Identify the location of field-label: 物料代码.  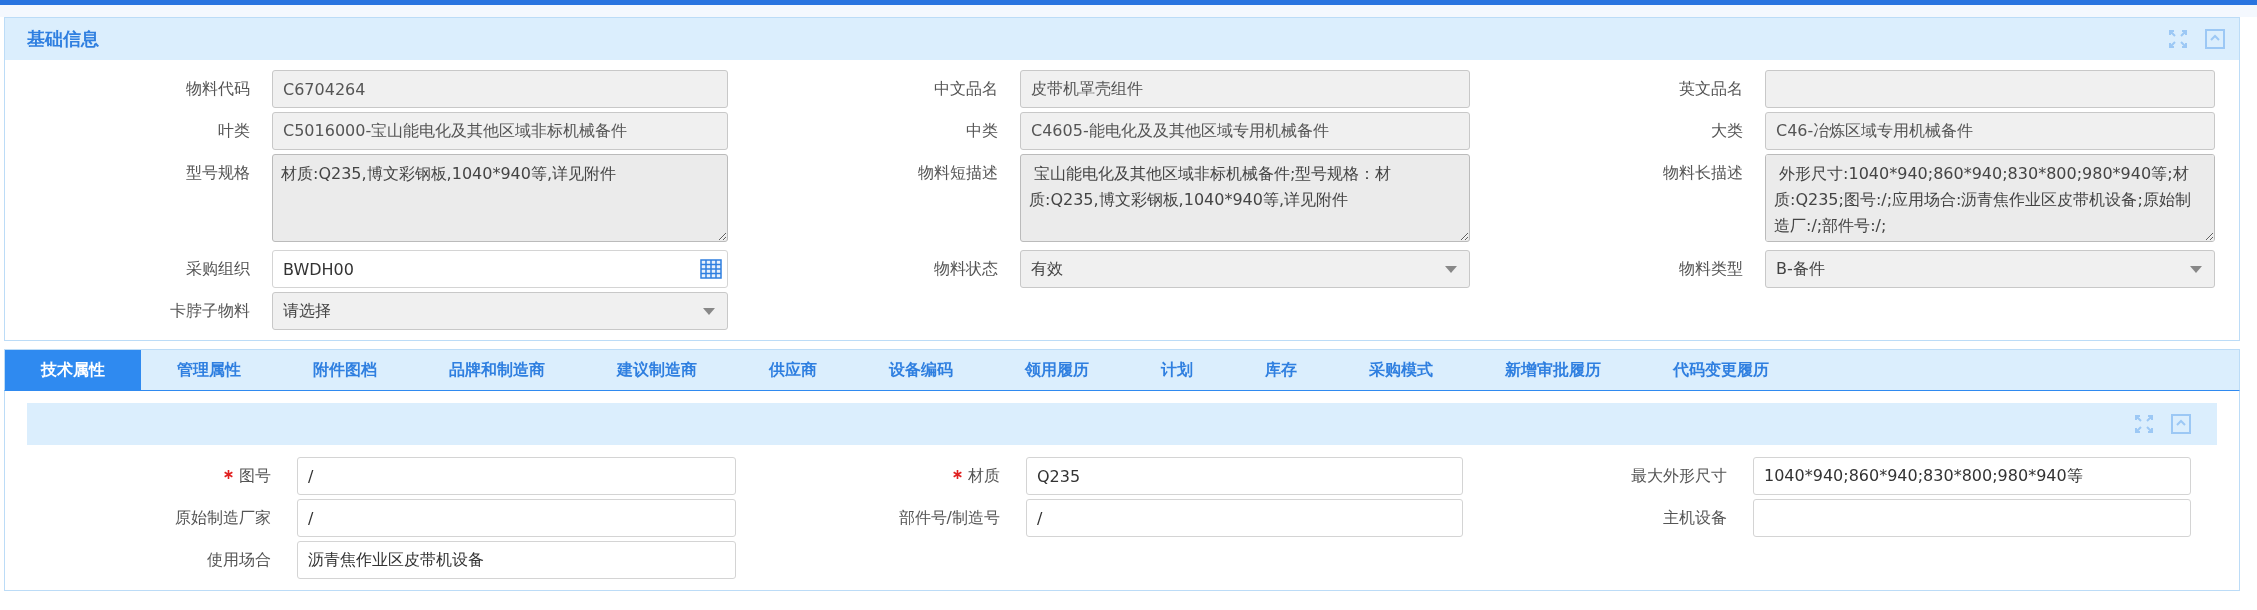
(218, 89).